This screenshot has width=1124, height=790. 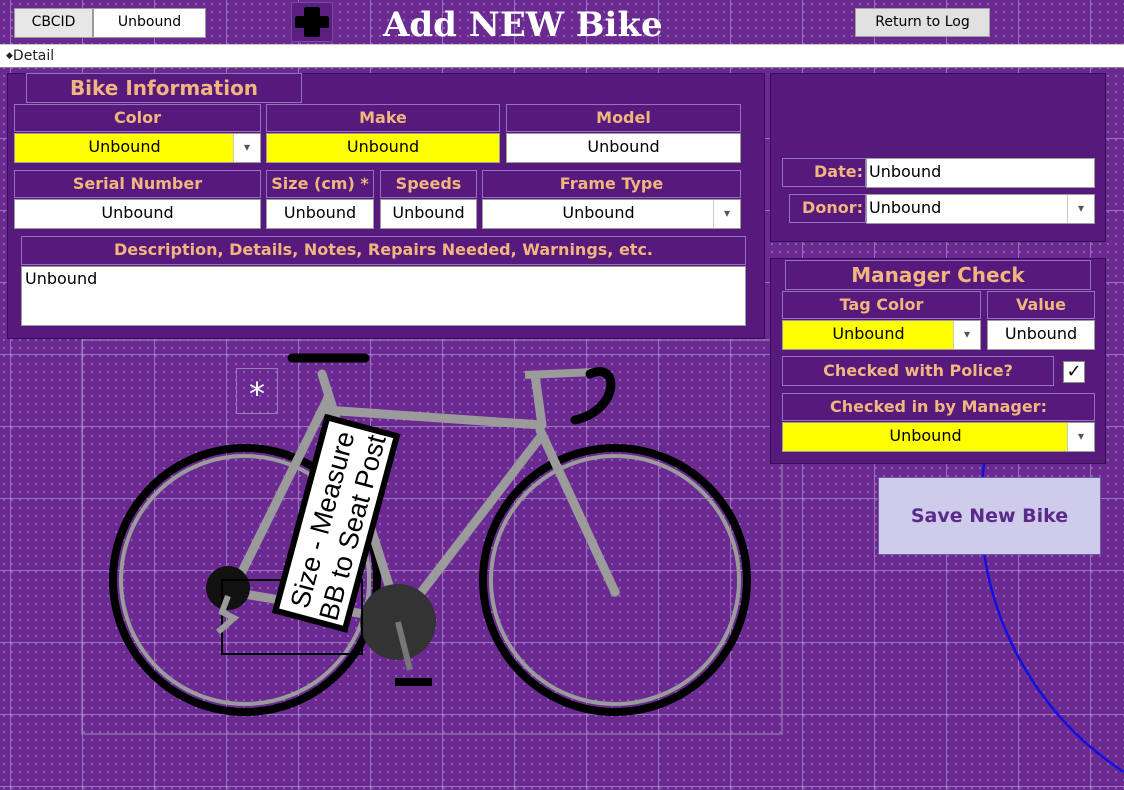 I want to click on cbcid-field: Unbound, so click(x=149, y=23).